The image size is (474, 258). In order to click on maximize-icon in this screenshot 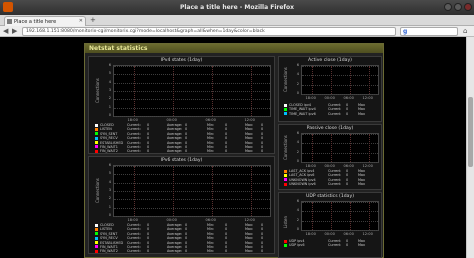, I will do `click(458, 7)`.